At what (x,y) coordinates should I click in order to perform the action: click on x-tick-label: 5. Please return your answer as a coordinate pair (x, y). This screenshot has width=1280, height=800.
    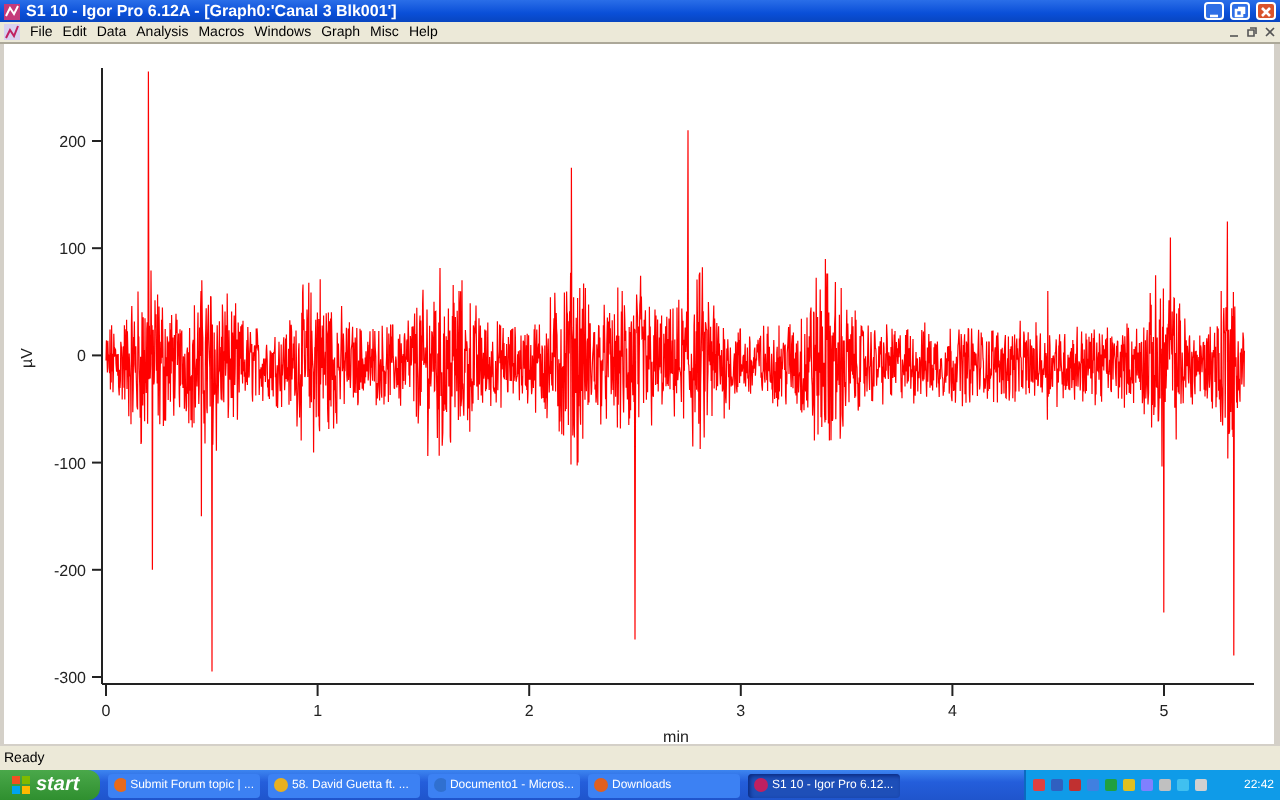
    Looking at the image, I should click on (1164, 711).